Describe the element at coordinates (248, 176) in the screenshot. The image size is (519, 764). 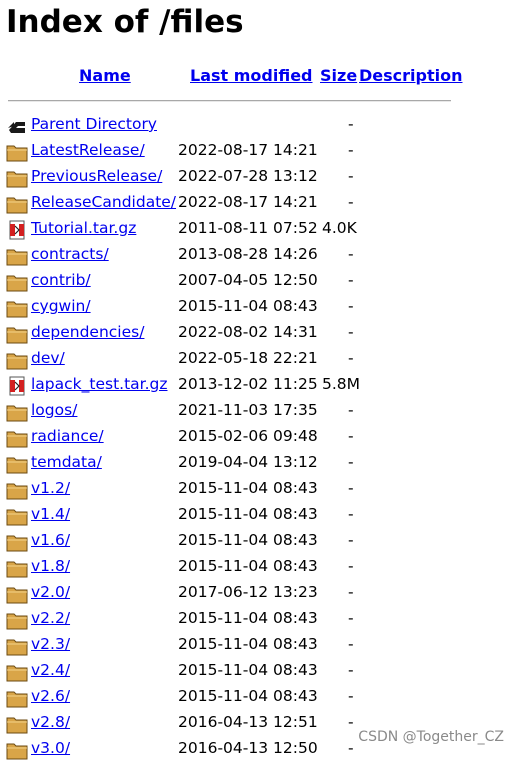
I see `last-modified-cell: 2022-07-28 13:12` at that location.